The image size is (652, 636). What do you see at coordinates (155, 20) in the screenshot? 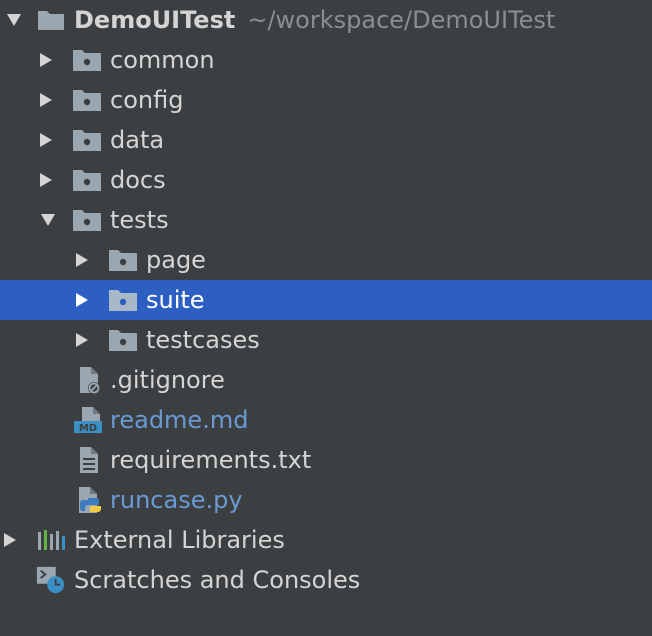
I see `root-folder-name: DemoUITest` at bounding box center [155, 20].